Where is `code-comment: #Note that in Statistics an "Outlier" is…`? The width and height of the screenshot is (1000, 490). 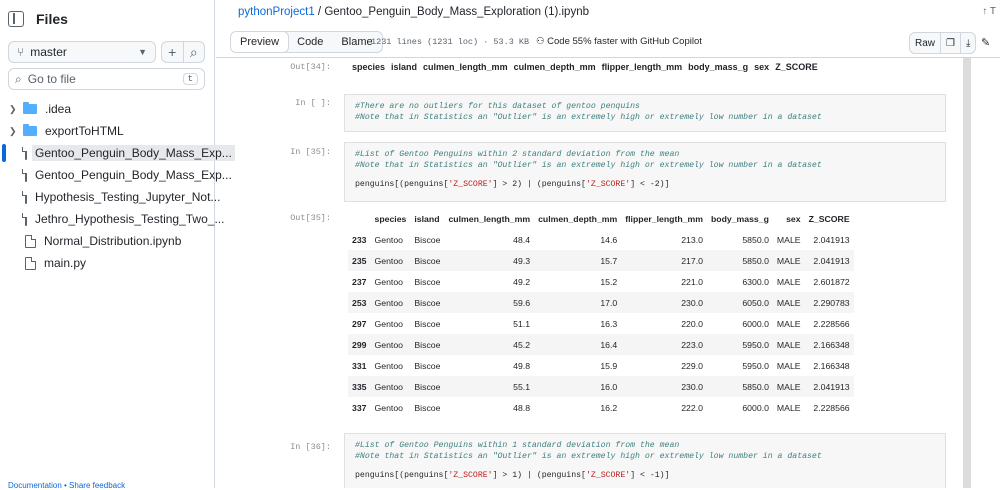 code-comment: #Note that in Statistics an "Outlier" is… is located at coordinates (588, 117).